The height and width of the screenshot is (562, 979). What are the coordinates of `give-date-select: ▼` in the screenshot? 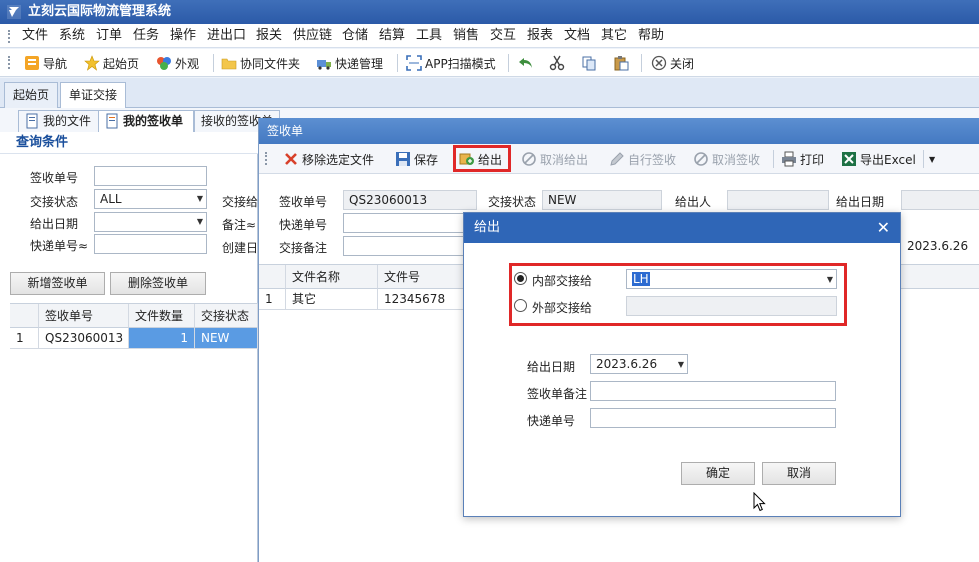 It's located at (150, 222).